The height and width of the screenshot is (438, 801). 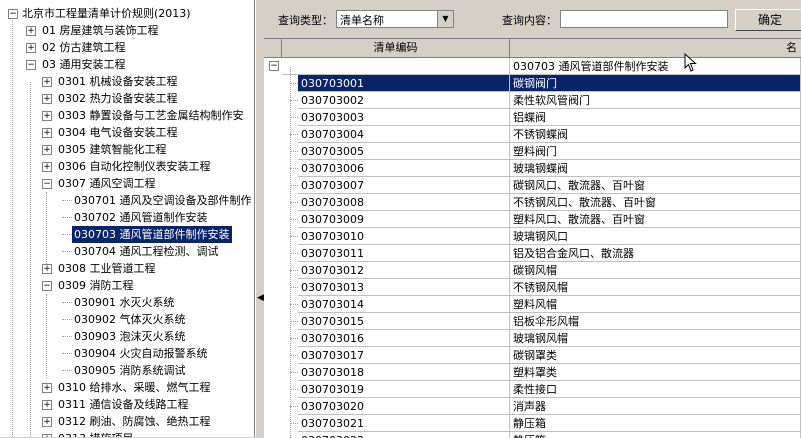 What do you see at coordinates (151, 115) in the screenshot?
I see `tree-node-label: 0303 静置设备与工艺金属结构制作安` at bounding box center [151, 115].